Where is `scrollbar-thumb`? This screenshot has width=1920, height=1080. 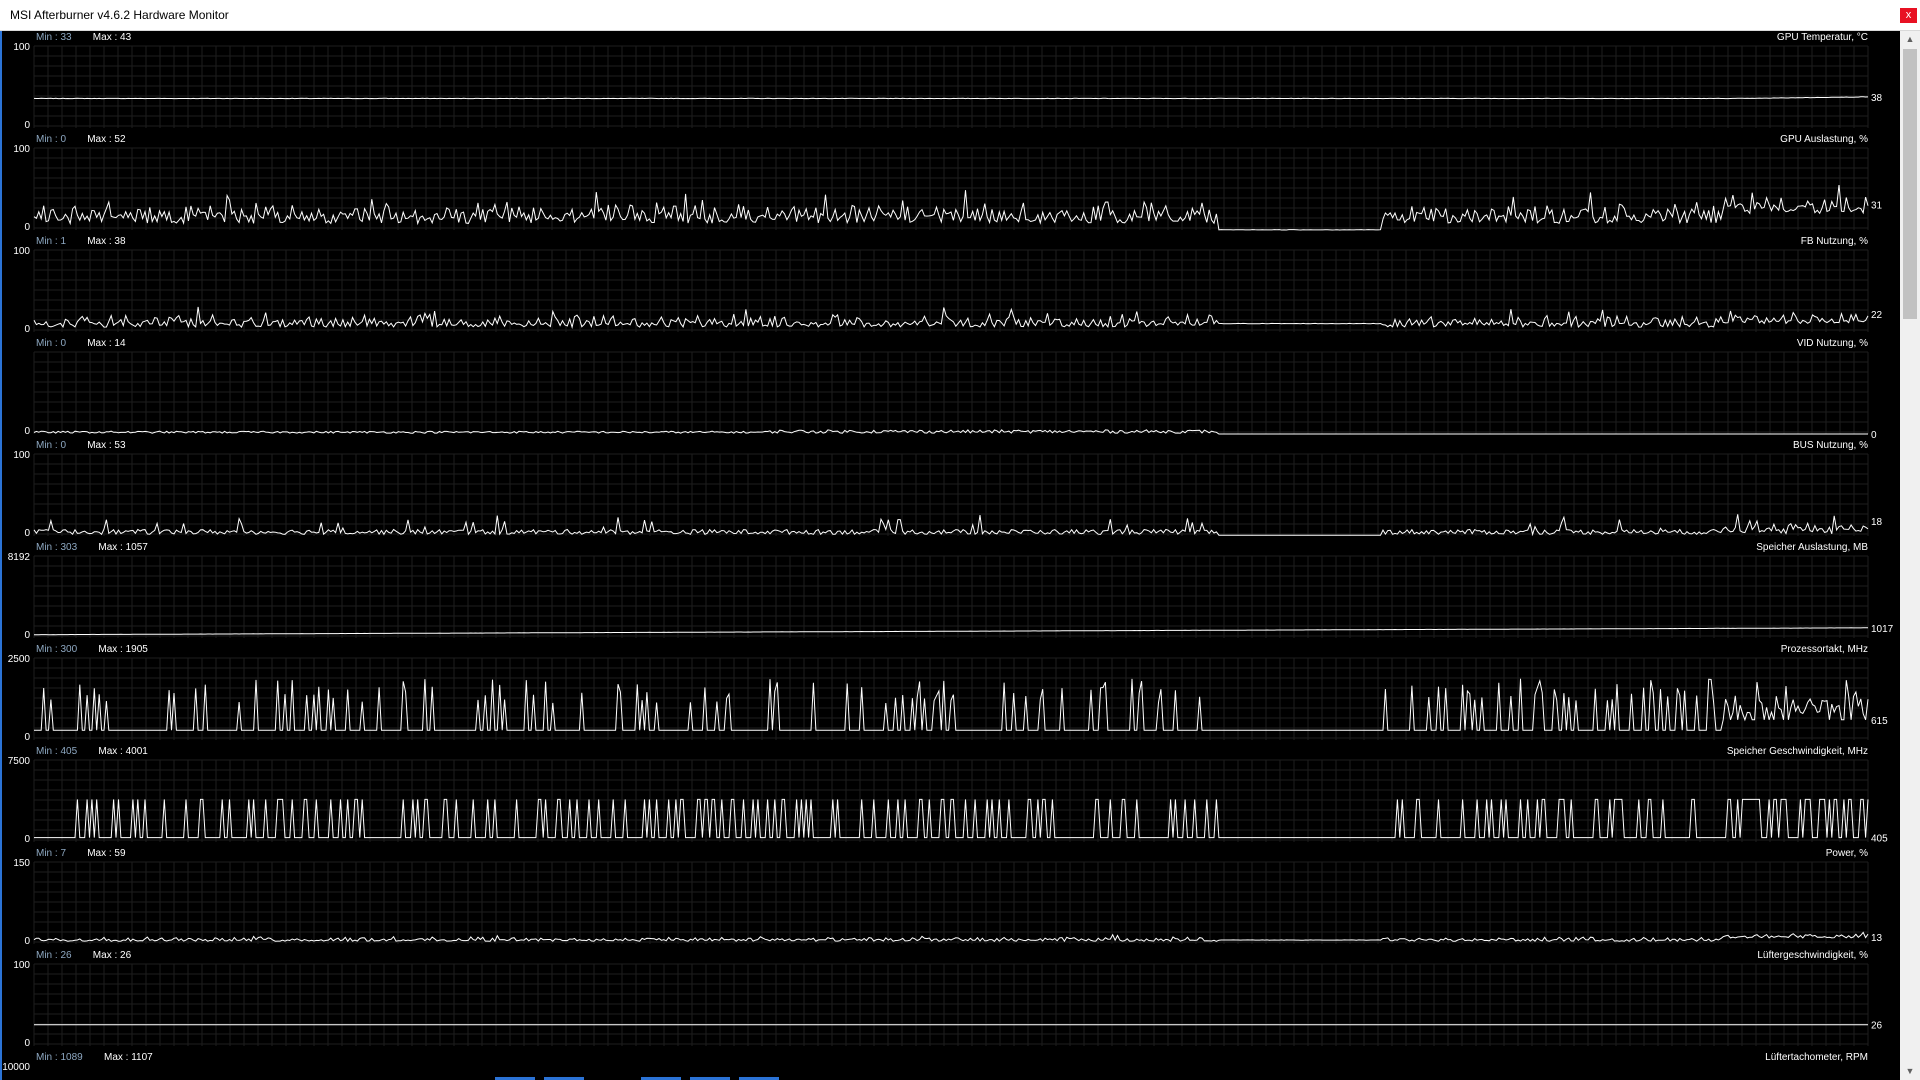
scrollbar-thumb is located at coordinates (1910, 184).